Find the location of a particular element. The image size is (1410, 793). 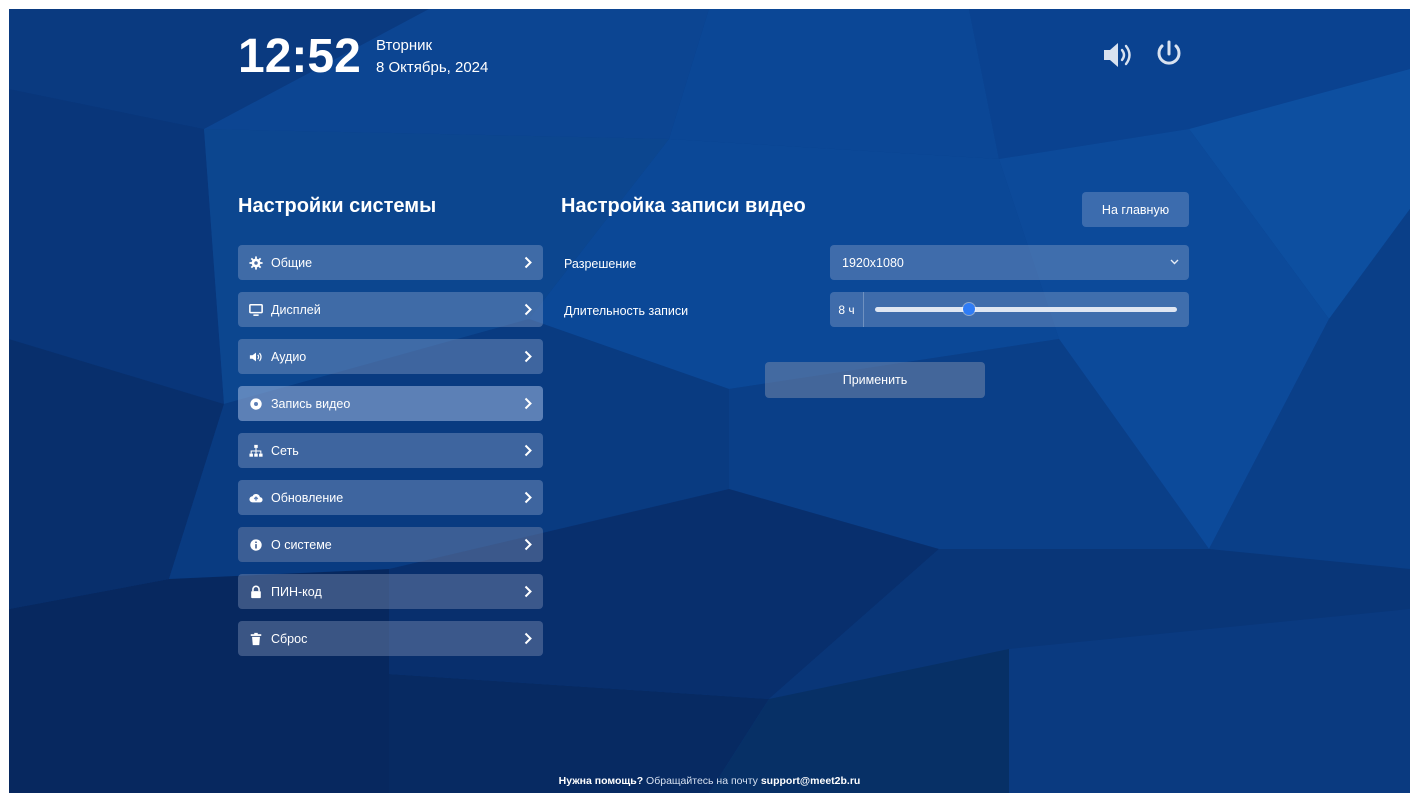

clock-time: 12:52 is located at coordinates (299, 56).